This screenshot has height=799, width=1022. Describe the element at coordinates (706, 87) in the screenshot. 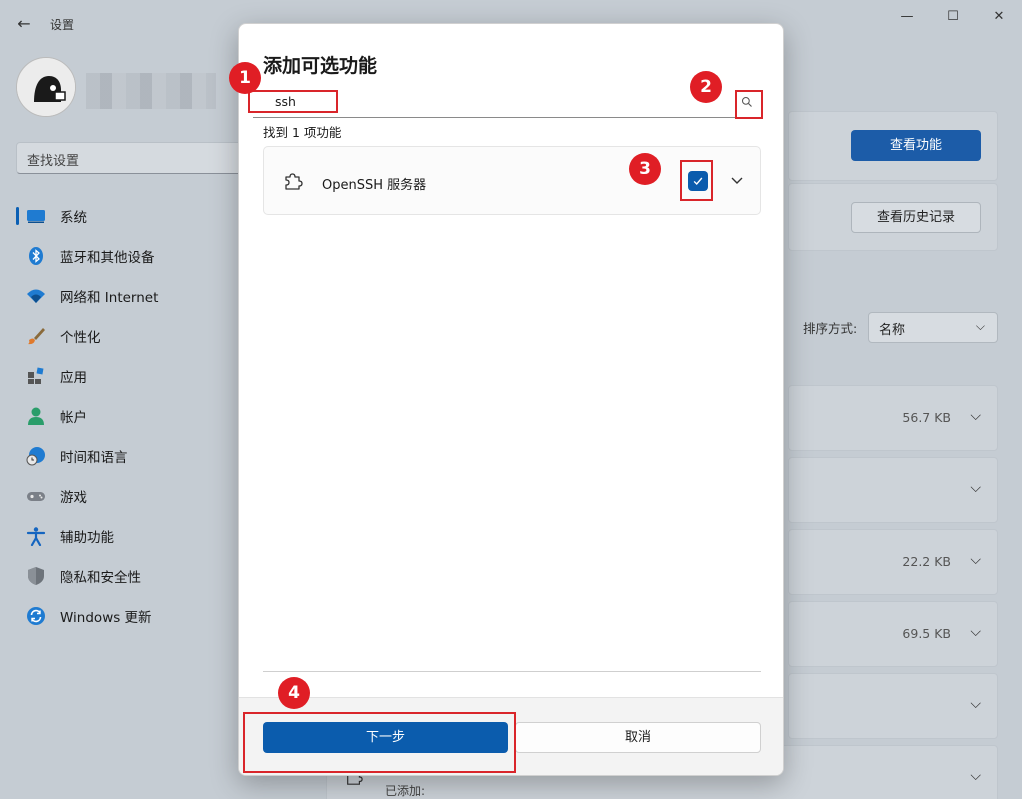

I see `step-badge: 2` at that location.